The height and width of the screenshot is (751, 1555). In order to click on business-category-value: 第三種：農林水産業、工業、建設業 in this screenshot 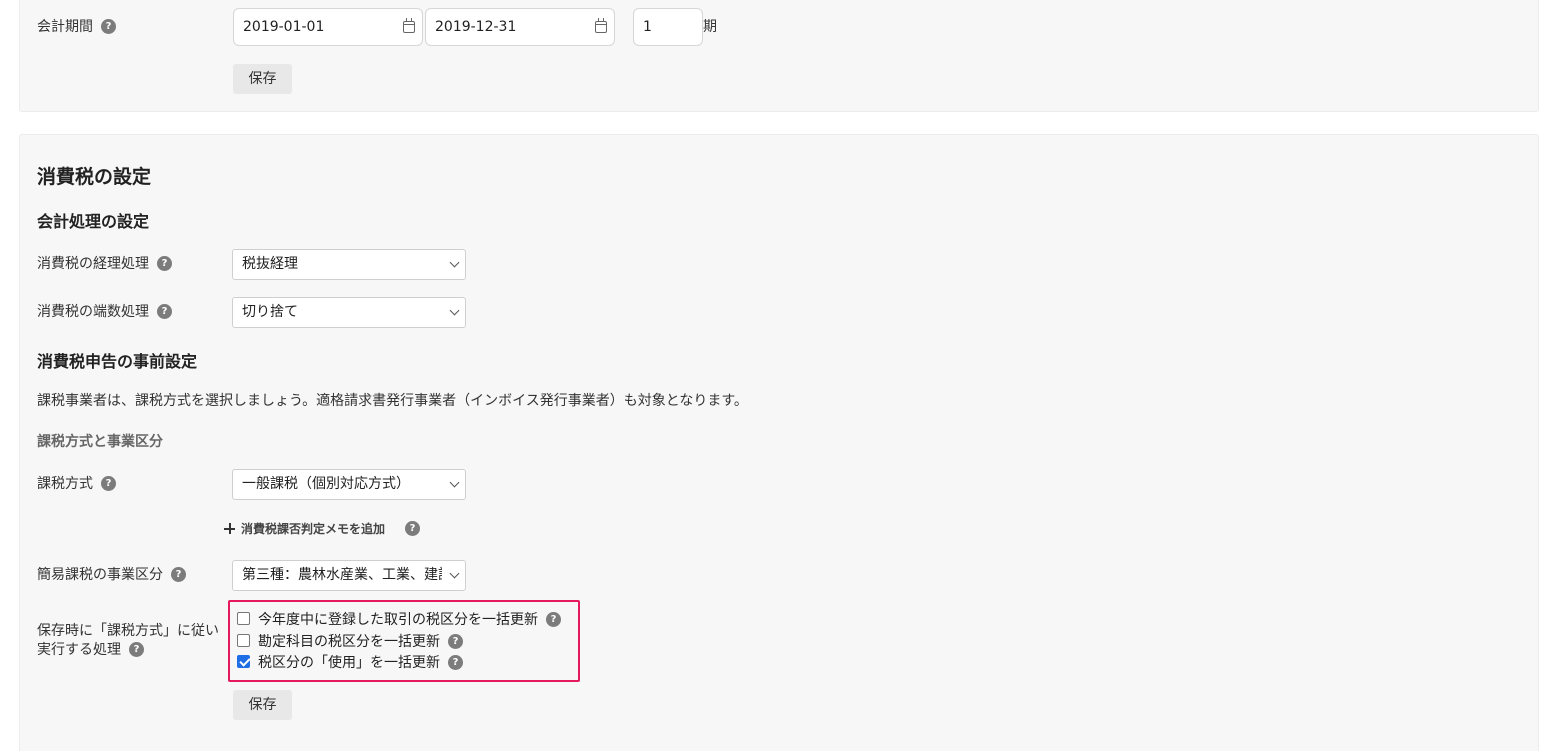, I will do `click(342, 575)`.